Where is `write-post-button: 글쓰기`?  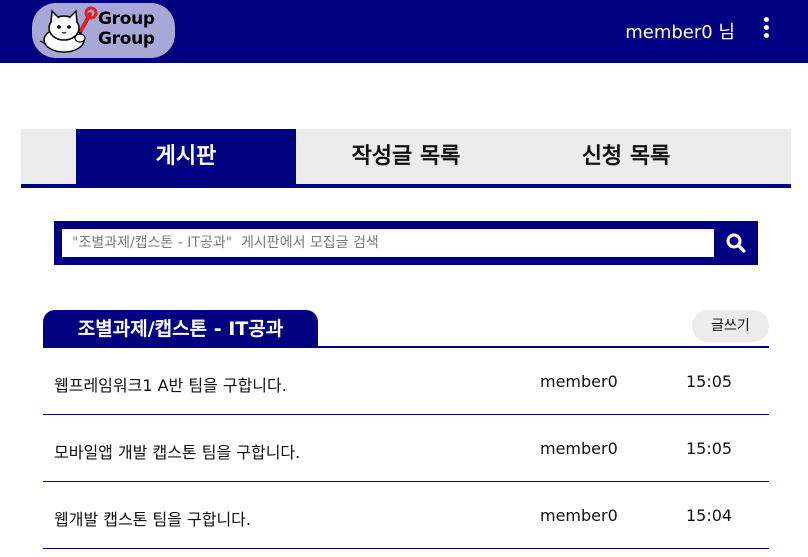
write-post-button: 글쓰기 is located at coordinates (730, 326).